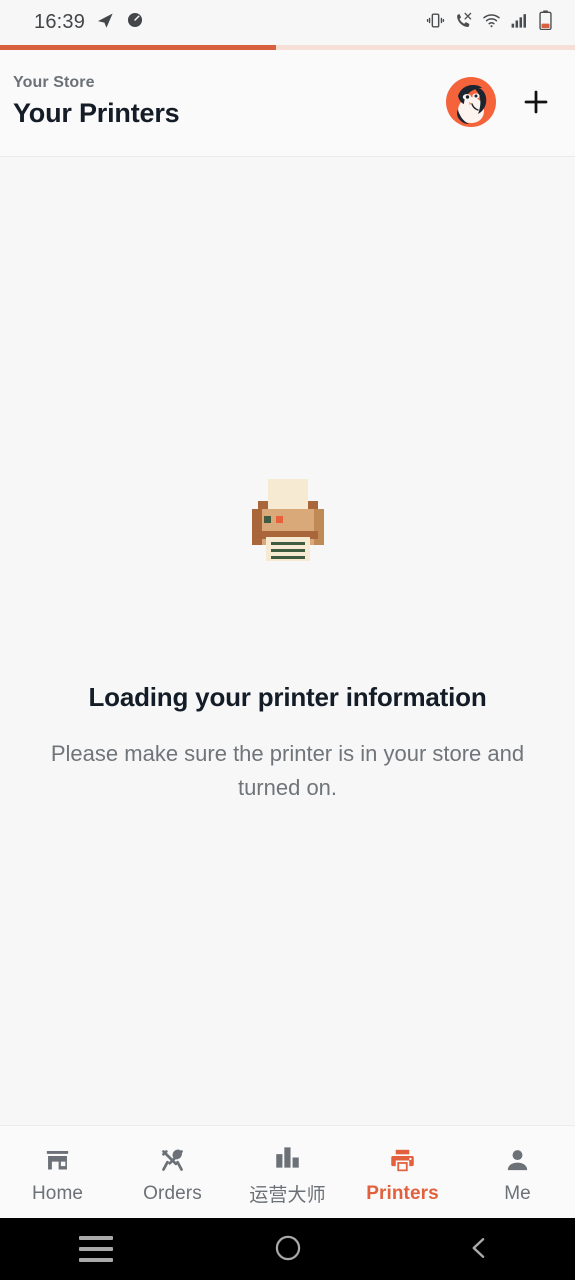 The width and height of the screenshot is (575, 1280). I want to click on tab-printers: Printers, so click(402, 1172).